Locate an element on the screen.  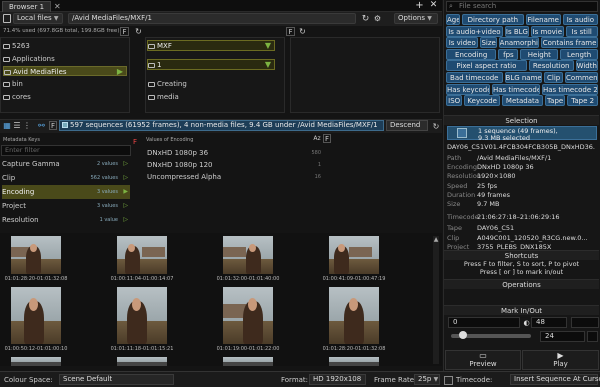
mark-in-field: 0 is located at coordinates (484, 322).